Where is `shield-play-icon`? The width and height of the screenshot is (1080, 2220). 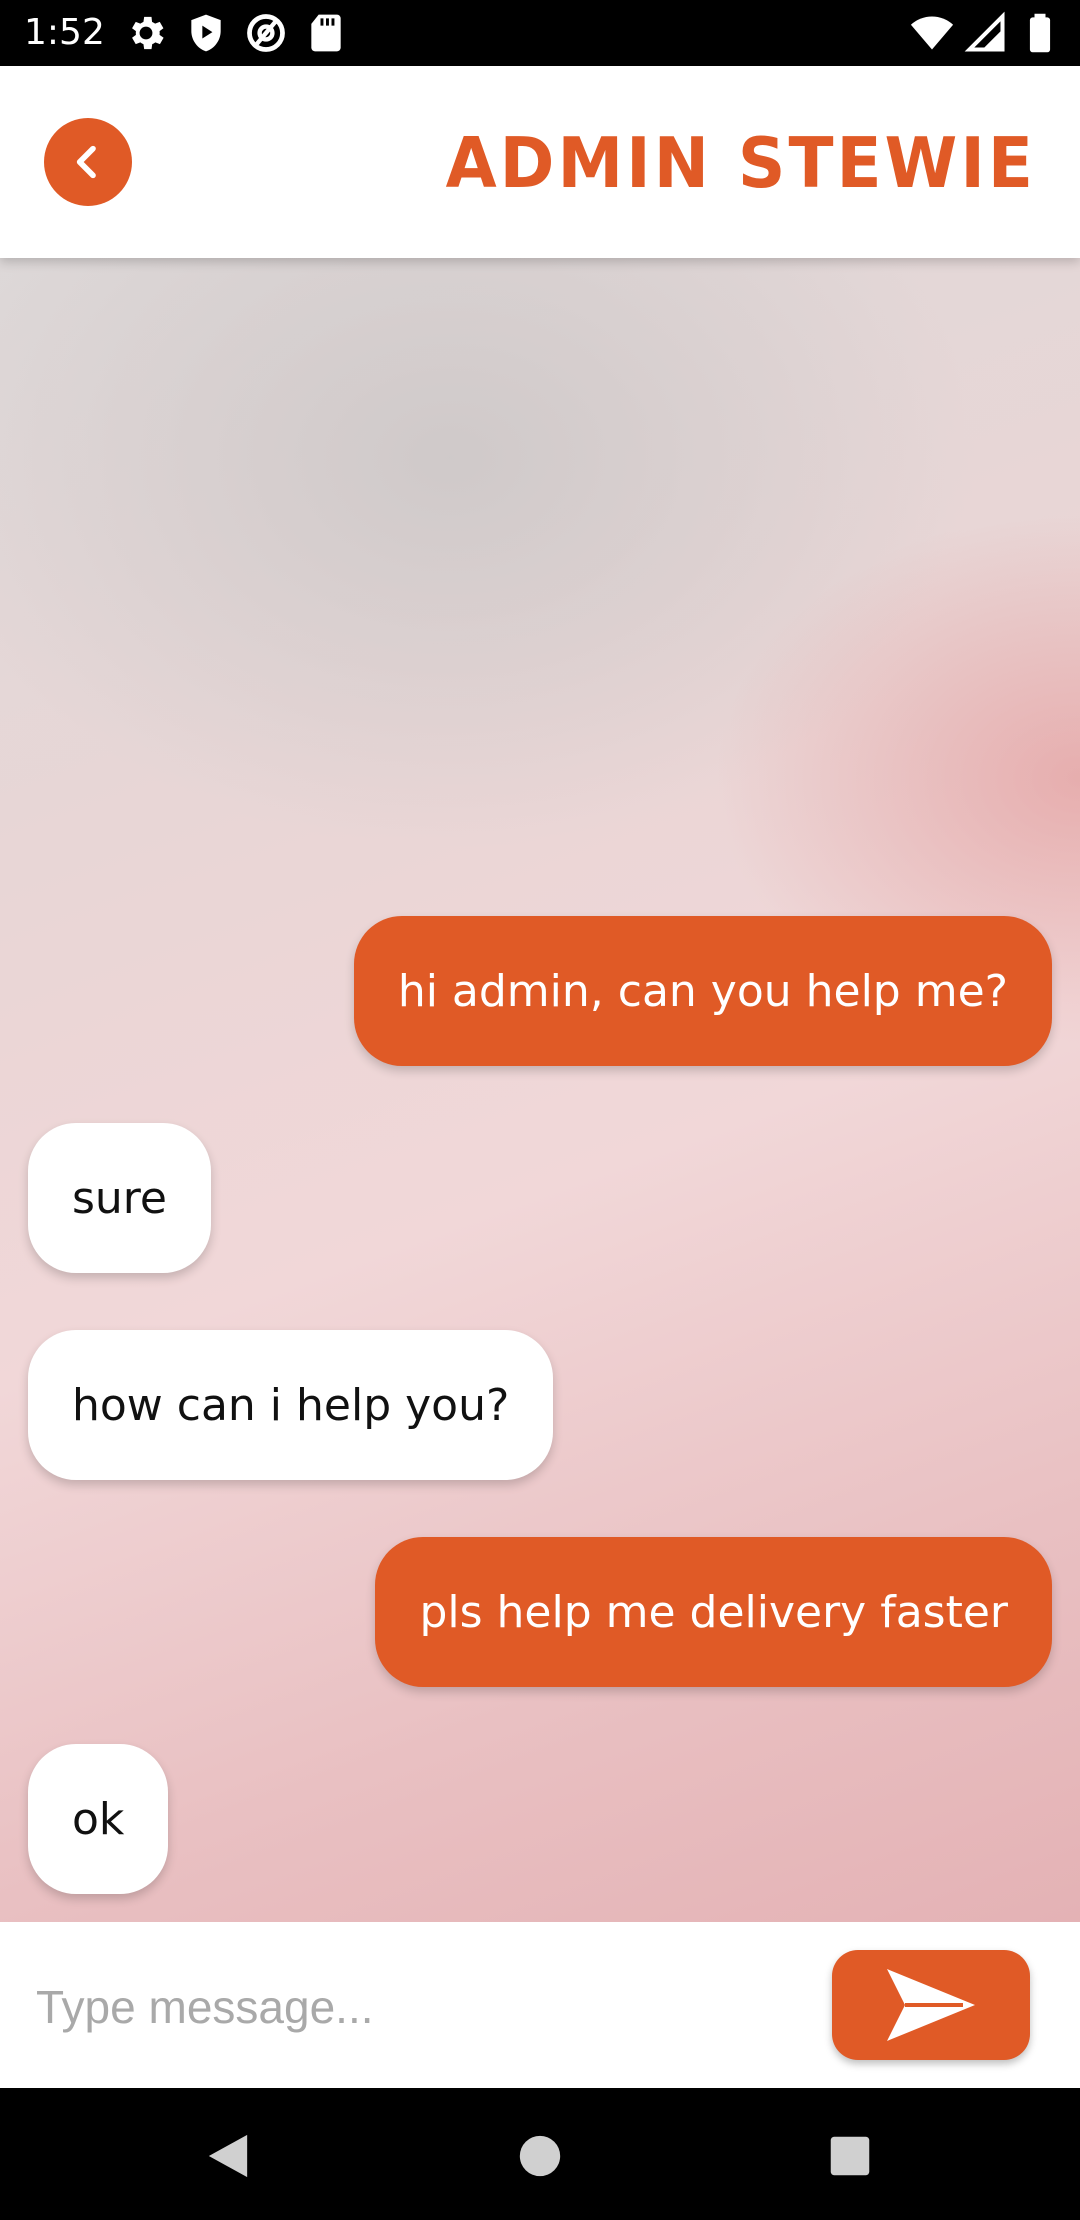
shield-play-icon is located at coordinates (206, 33).